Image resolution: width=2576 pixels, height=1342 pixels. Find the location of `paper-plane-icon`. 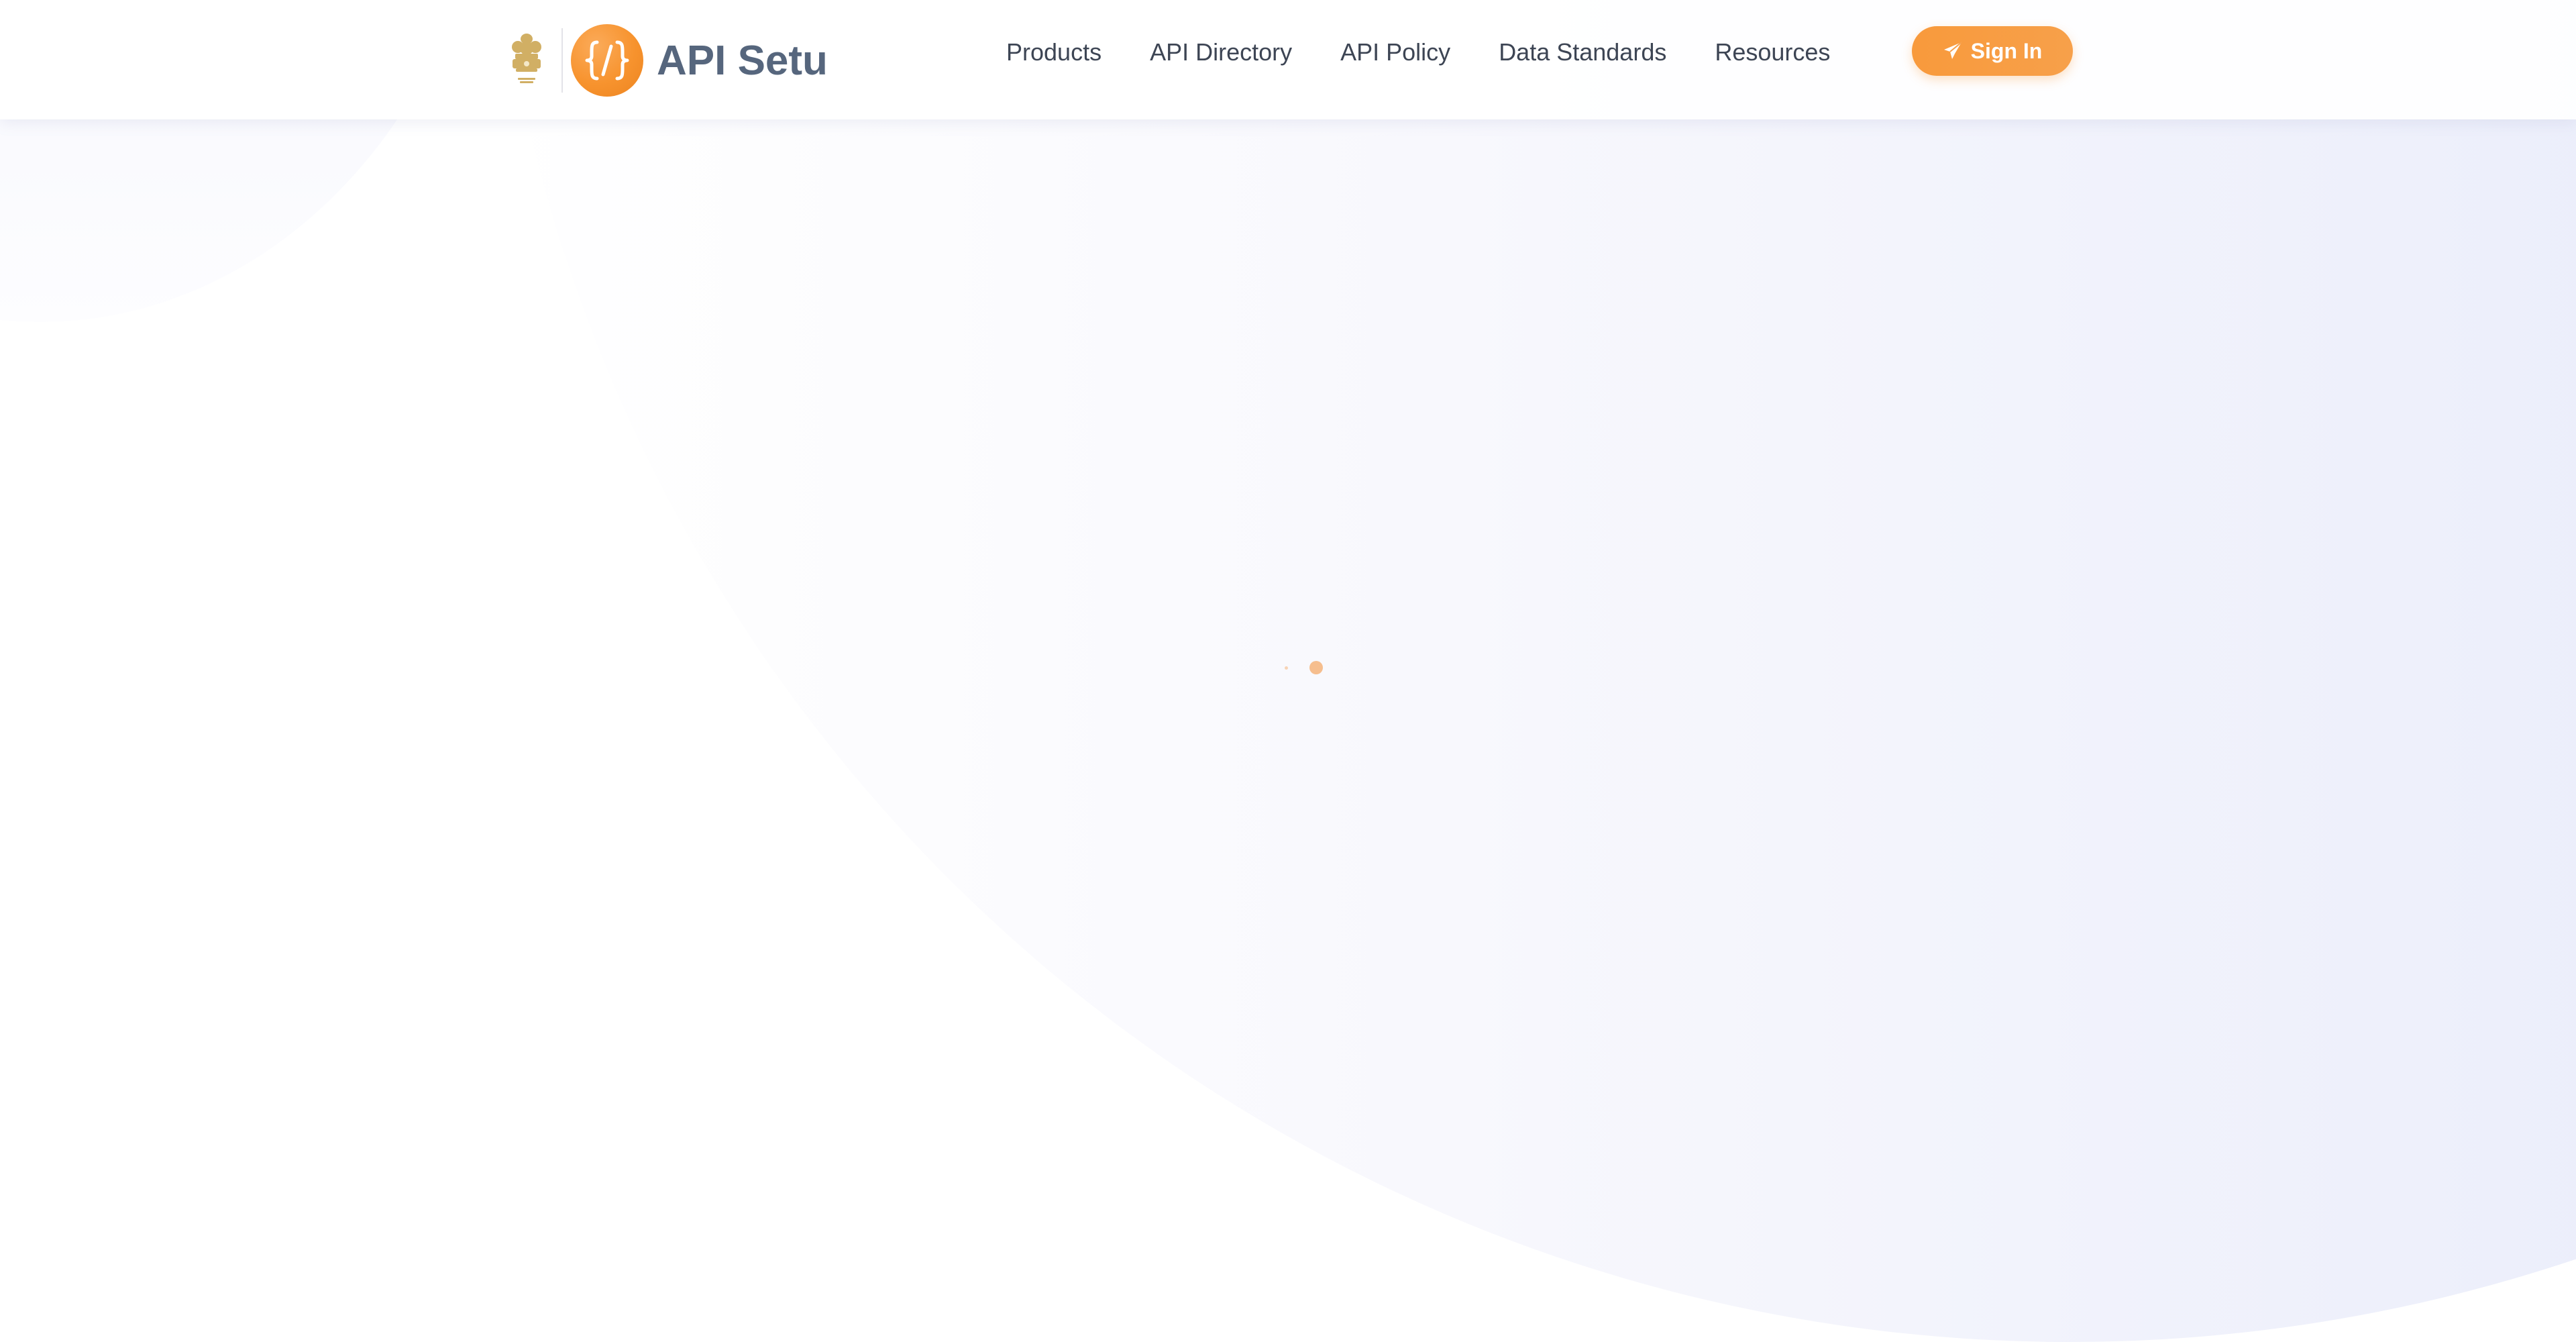

paper-plane-icon is located at coordinates (1952, 51).